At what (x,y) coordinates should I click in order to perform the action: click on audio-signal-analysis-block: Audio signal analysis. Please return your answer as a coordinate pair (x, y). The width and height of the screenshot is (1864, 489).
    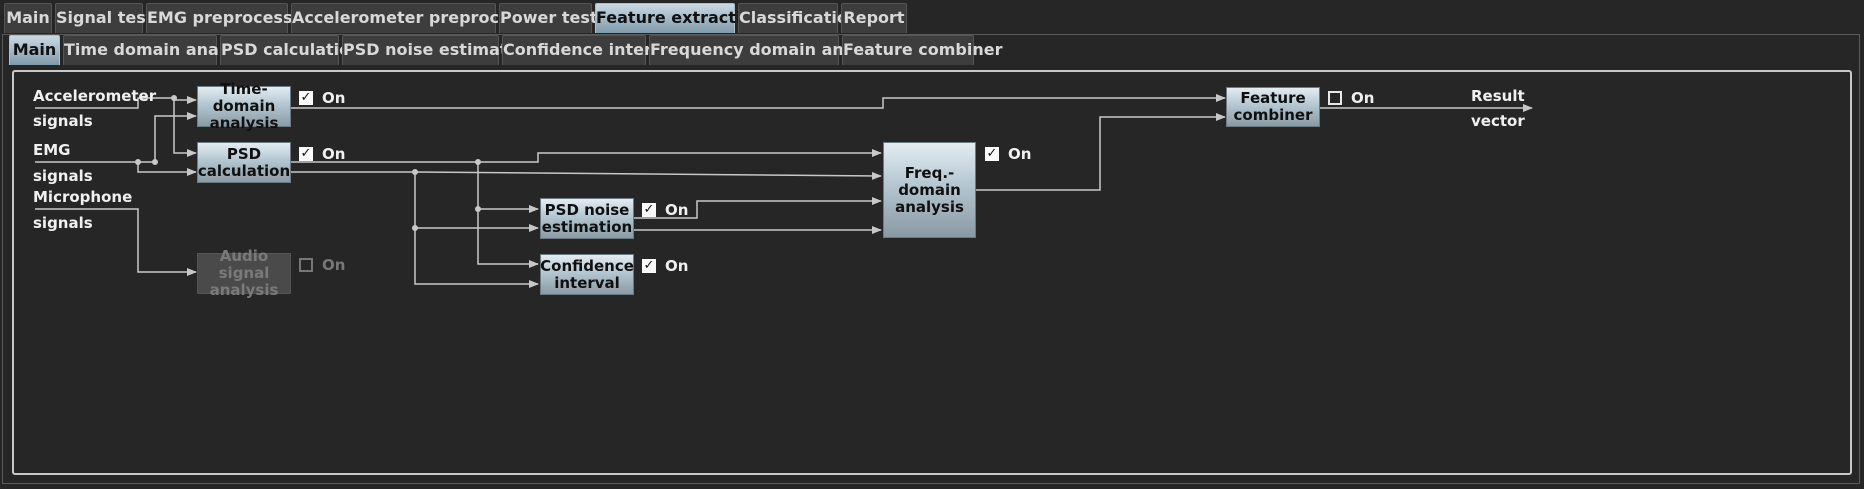
    Looking at the image, I should click on (244, 273).